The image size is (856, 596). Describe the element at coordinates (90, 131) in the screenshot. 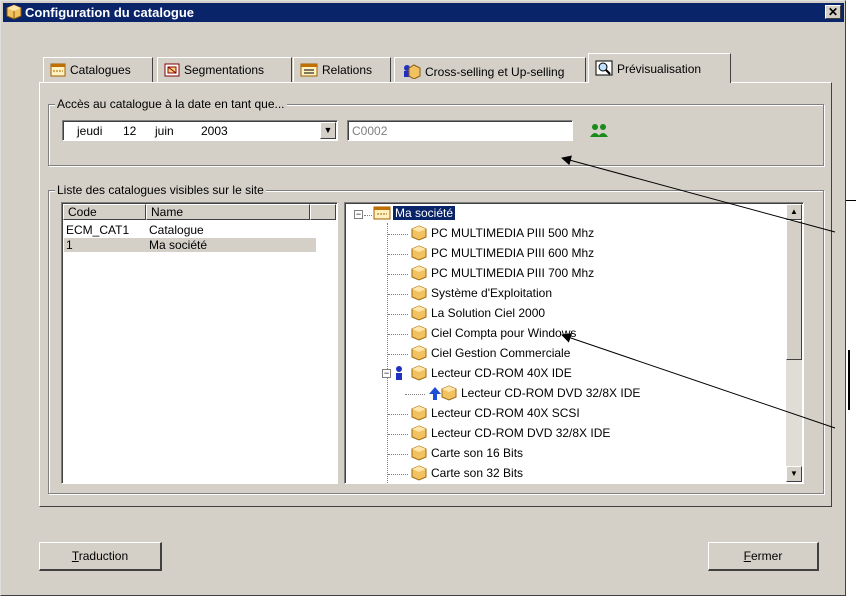

I see `date-day-name: jeudi` at that location.